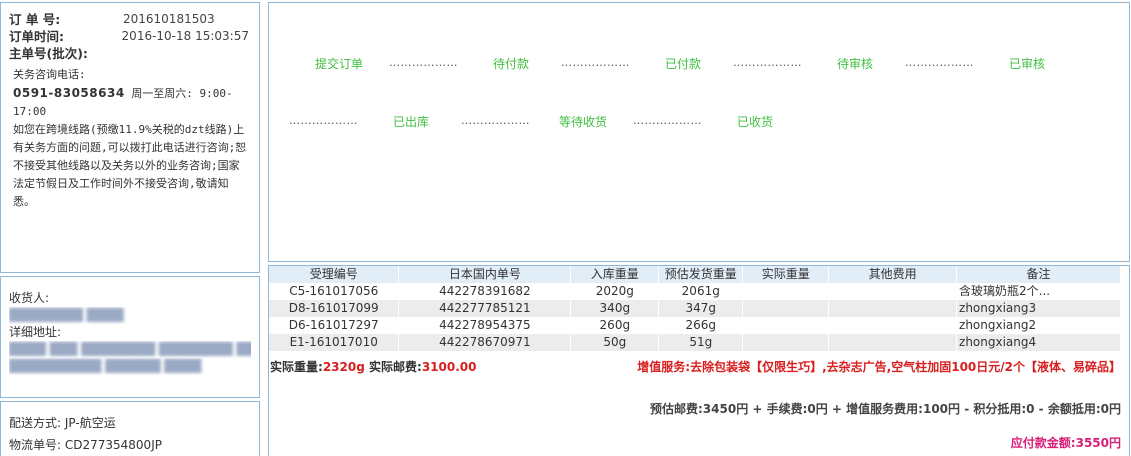  What do you see at coordinates (701, 325) in the screenshot?
I see `cell-est-weight: 266g` at bounding box center [701, 325].